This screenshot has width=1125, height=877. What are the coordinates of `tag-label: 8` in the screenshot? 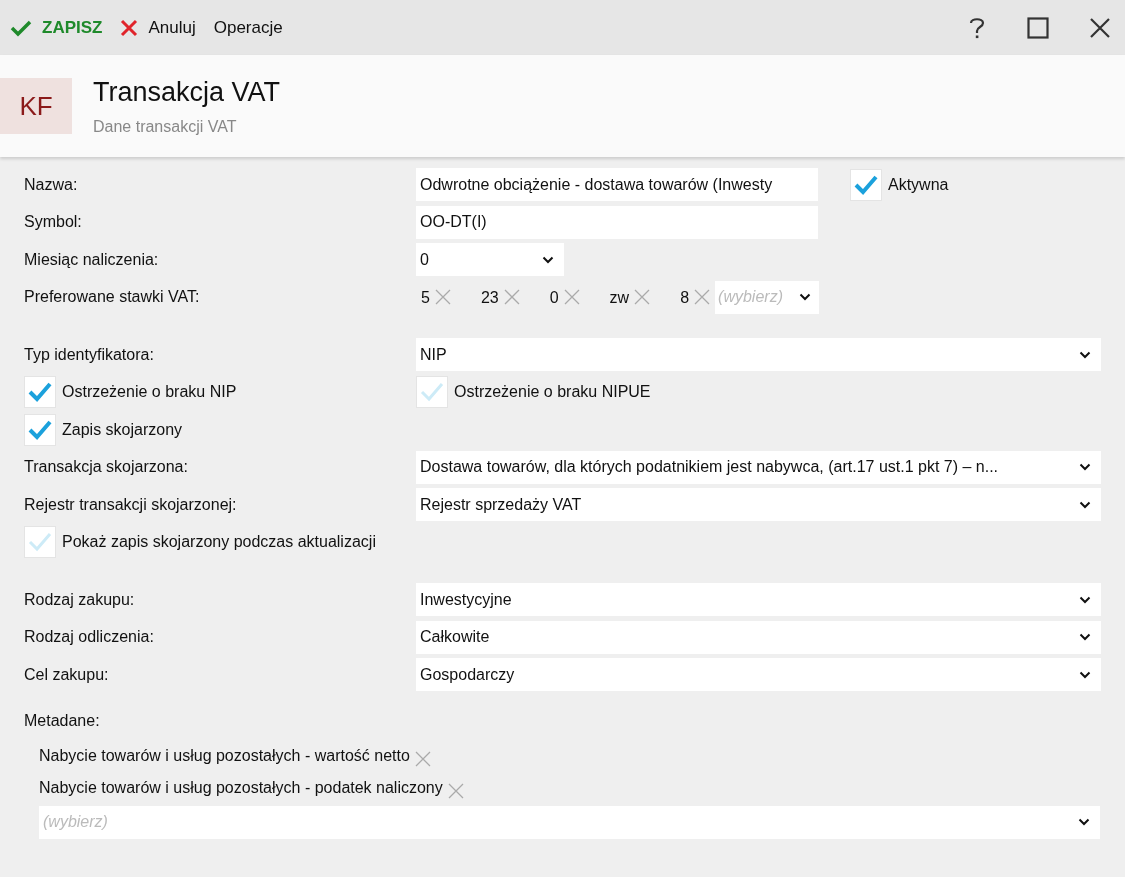 It's located at (685, 298).